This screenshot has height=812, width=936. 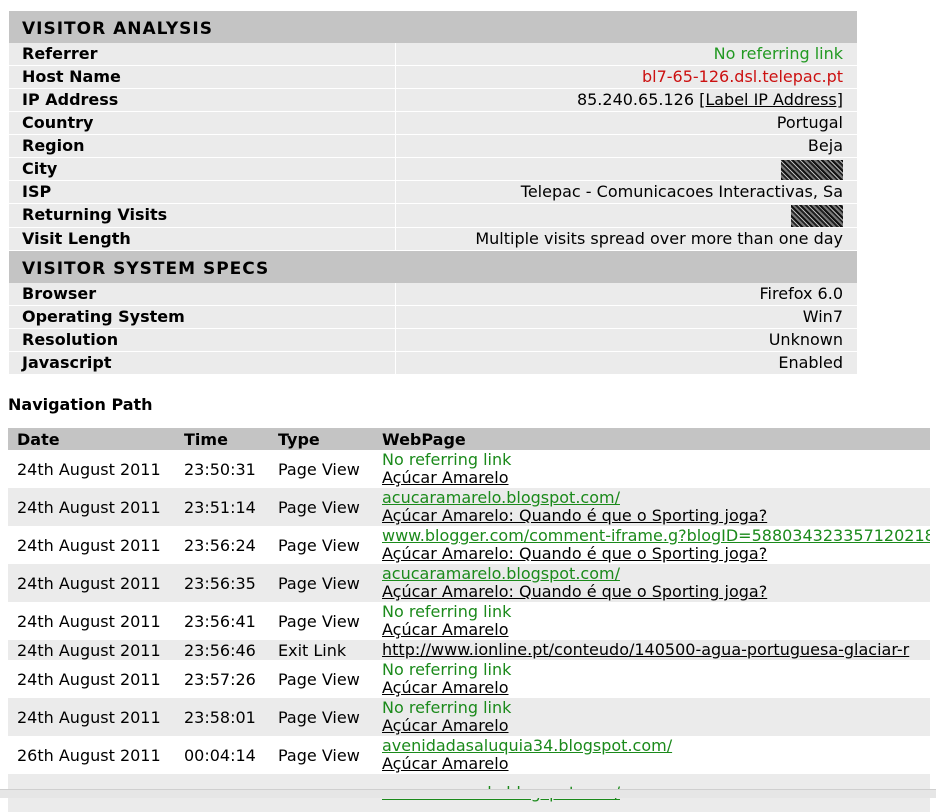 I want to click on spec-row-resolution: Resolution Unknown, so click(x=433, y=339).